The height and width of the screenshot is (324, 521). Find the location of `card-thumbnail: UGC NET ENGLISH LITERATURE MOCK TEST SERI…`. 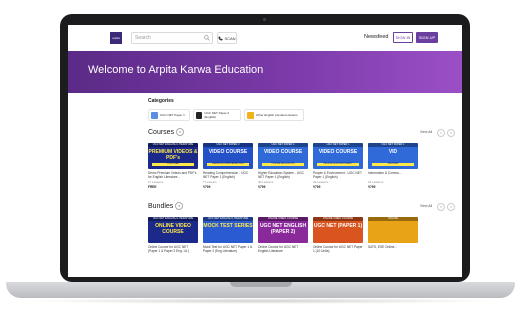

card-thumbnail: UGC NET ENGLISH LITERATURE MOCK TEST SERI… is located at coordinates (228, 230).